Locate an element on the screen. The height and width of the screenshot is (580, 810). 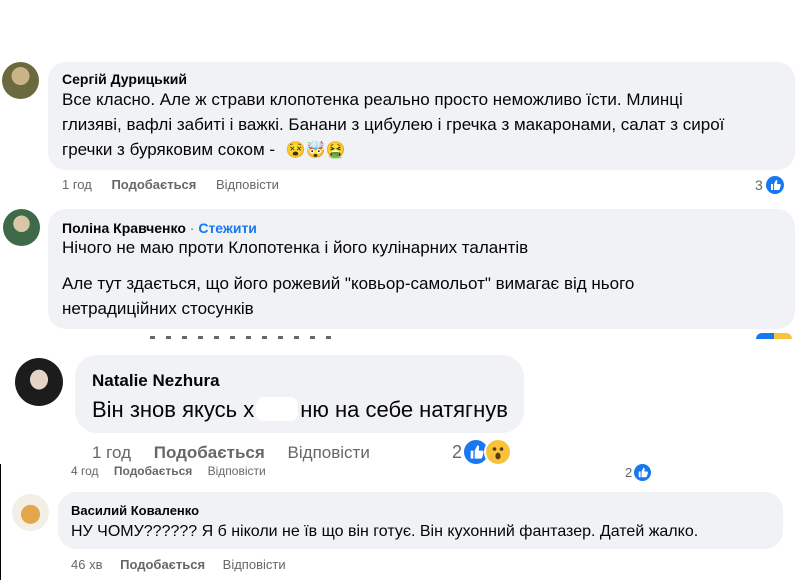
comment-text: гречки з буряковим соком - is located at coordinates (169, 149).